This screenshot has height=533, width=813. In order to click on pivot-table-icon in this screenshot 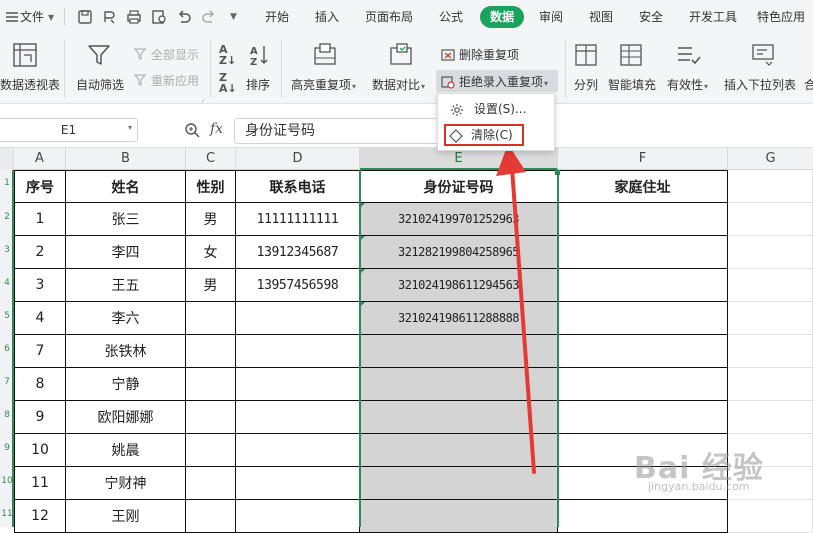, I will do `click(25, 57)`.